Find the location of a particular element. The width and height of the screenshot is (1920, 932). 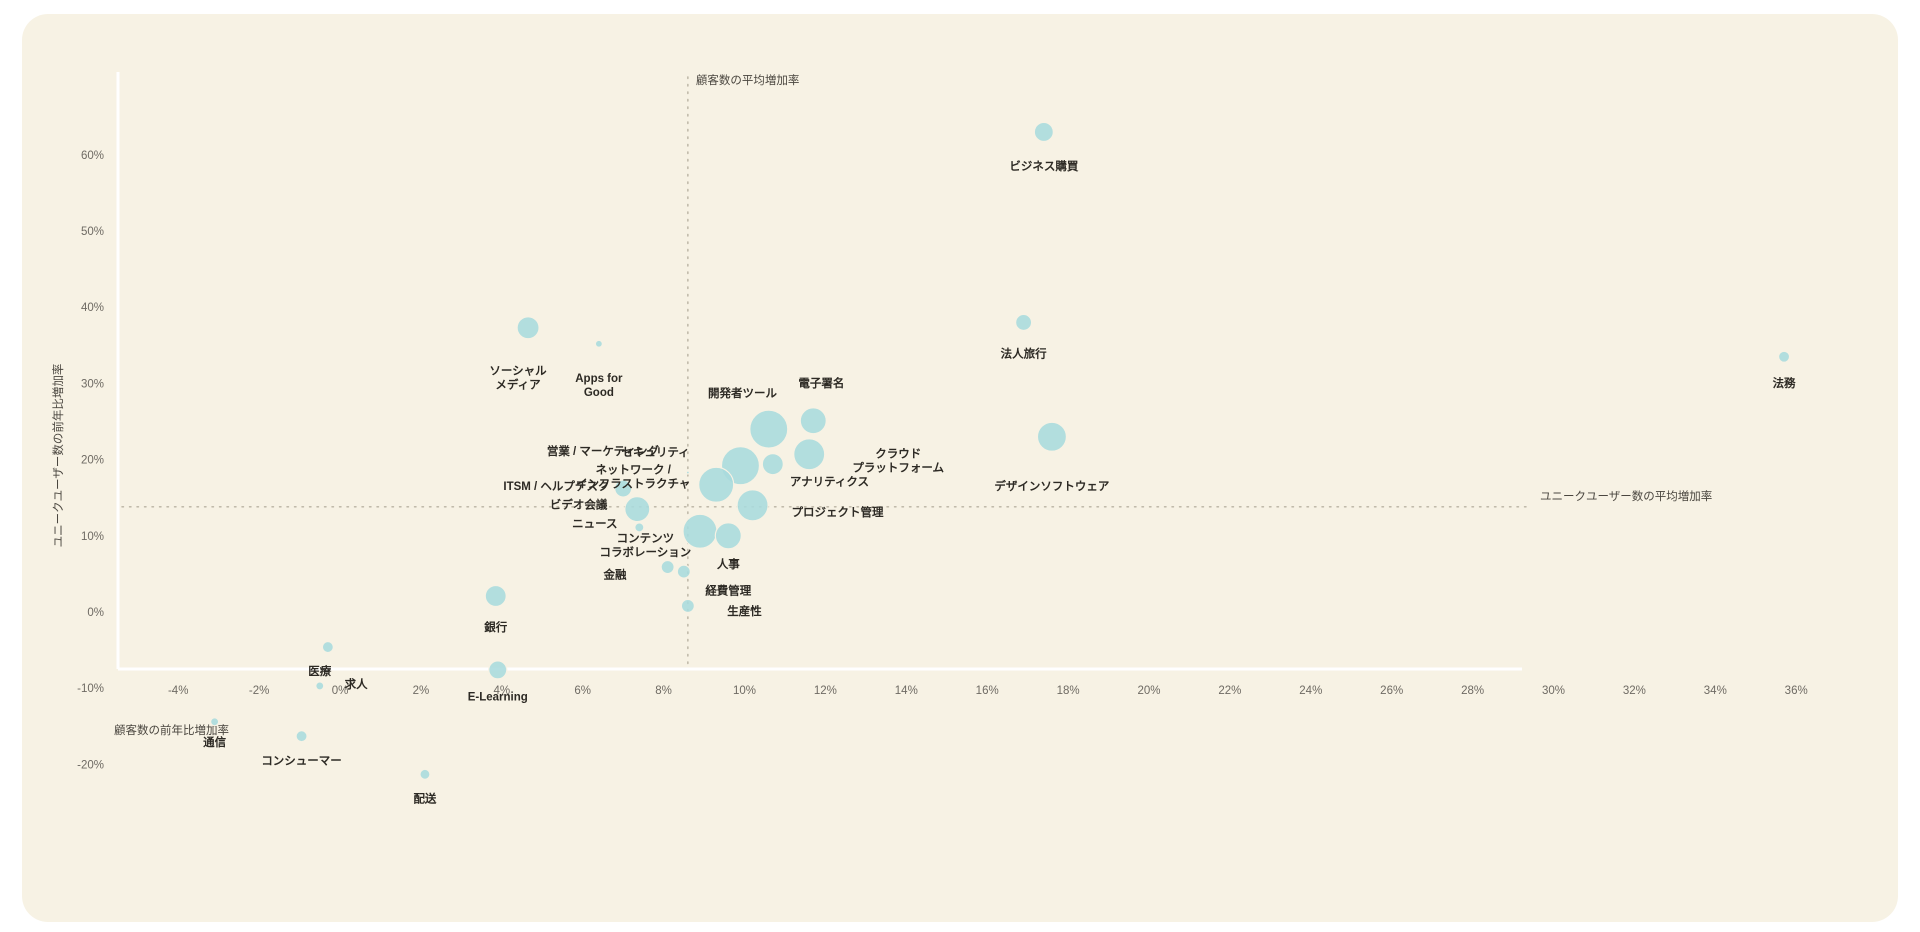

bubble-label-line: E-Learning is located at coordinates (498, 697).